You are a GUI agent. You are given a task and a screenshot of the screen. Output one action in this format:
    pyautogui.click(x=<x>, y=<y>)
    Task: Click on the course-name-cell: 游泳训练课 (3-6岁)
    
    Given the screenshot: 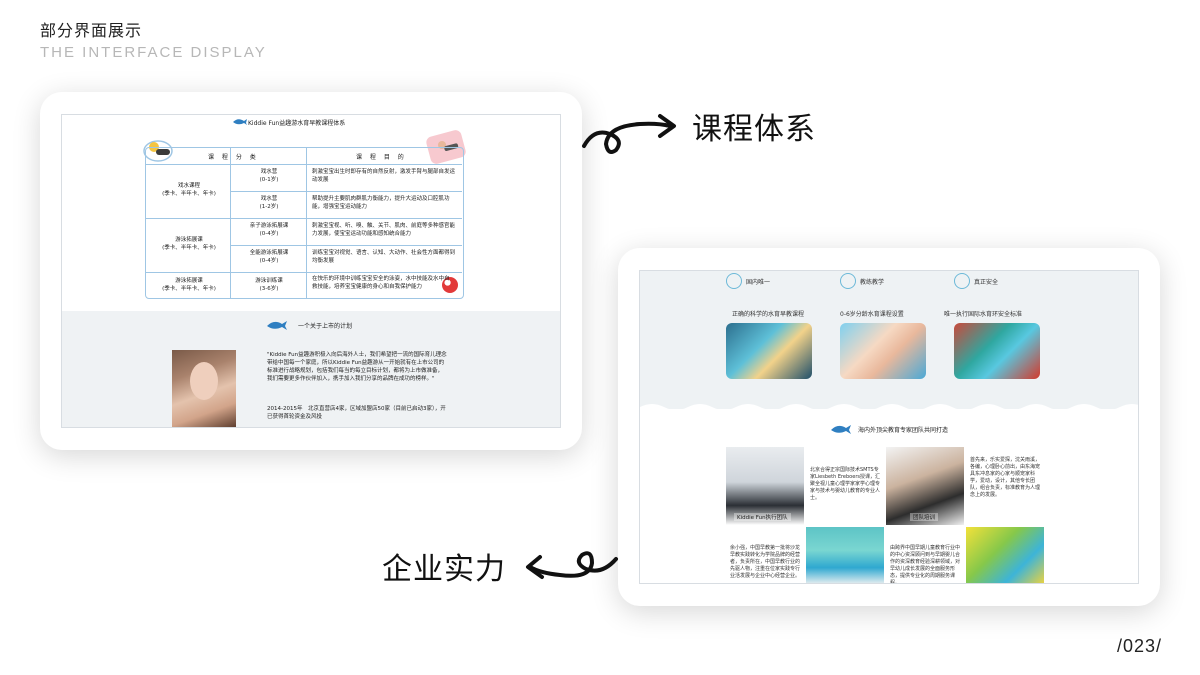 What is the action you would take?
    pyautogui.click(x=269, y=285)
    